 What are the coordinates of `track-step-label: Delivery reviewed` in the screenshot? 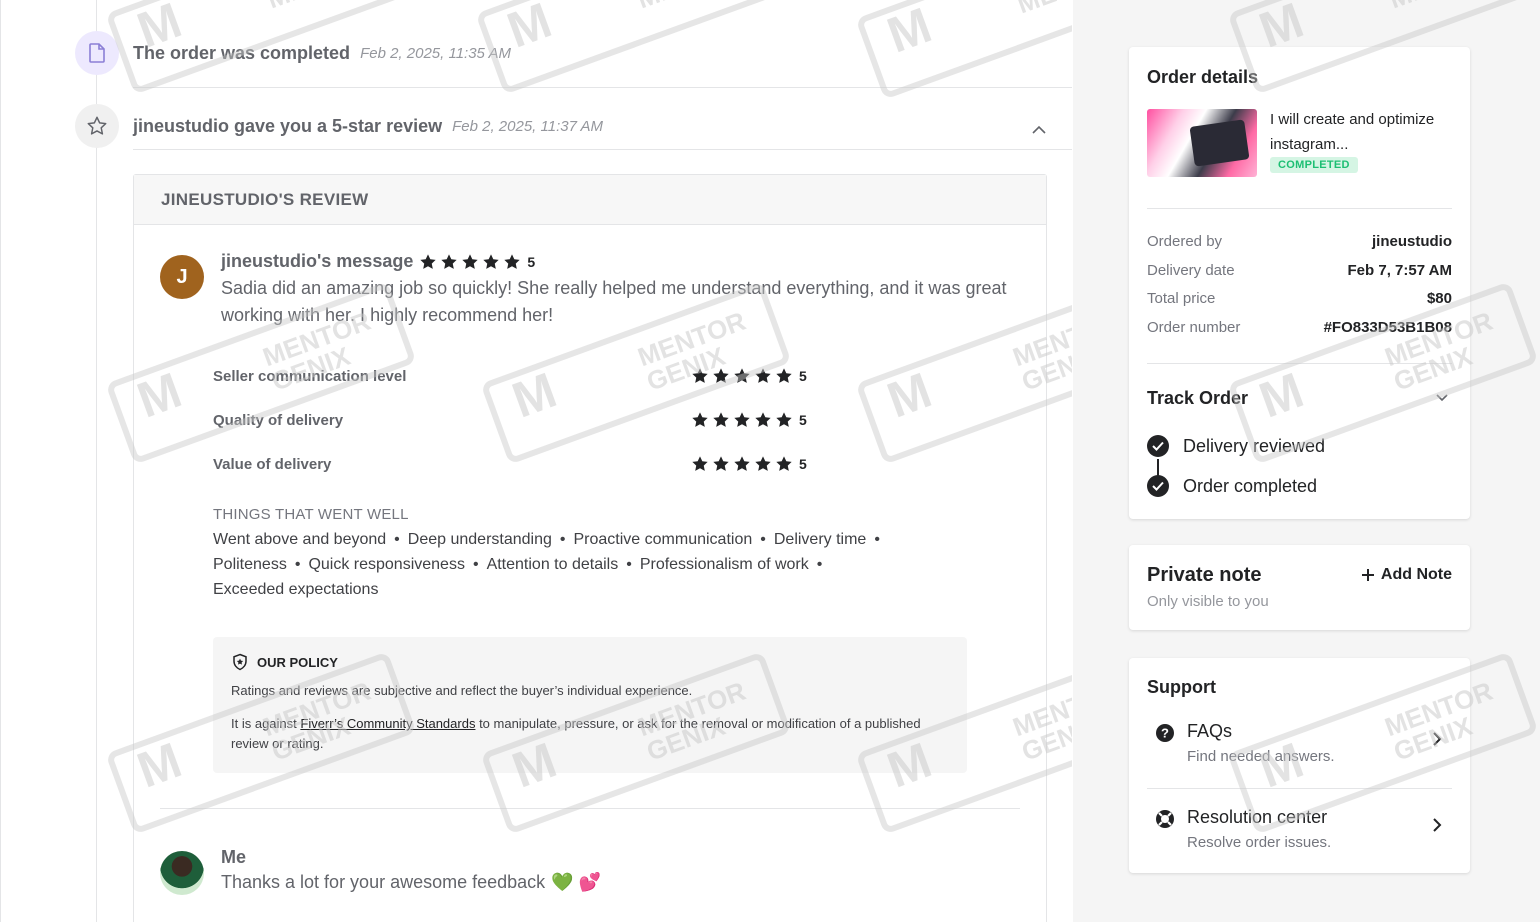 It's located at (1254, 445).